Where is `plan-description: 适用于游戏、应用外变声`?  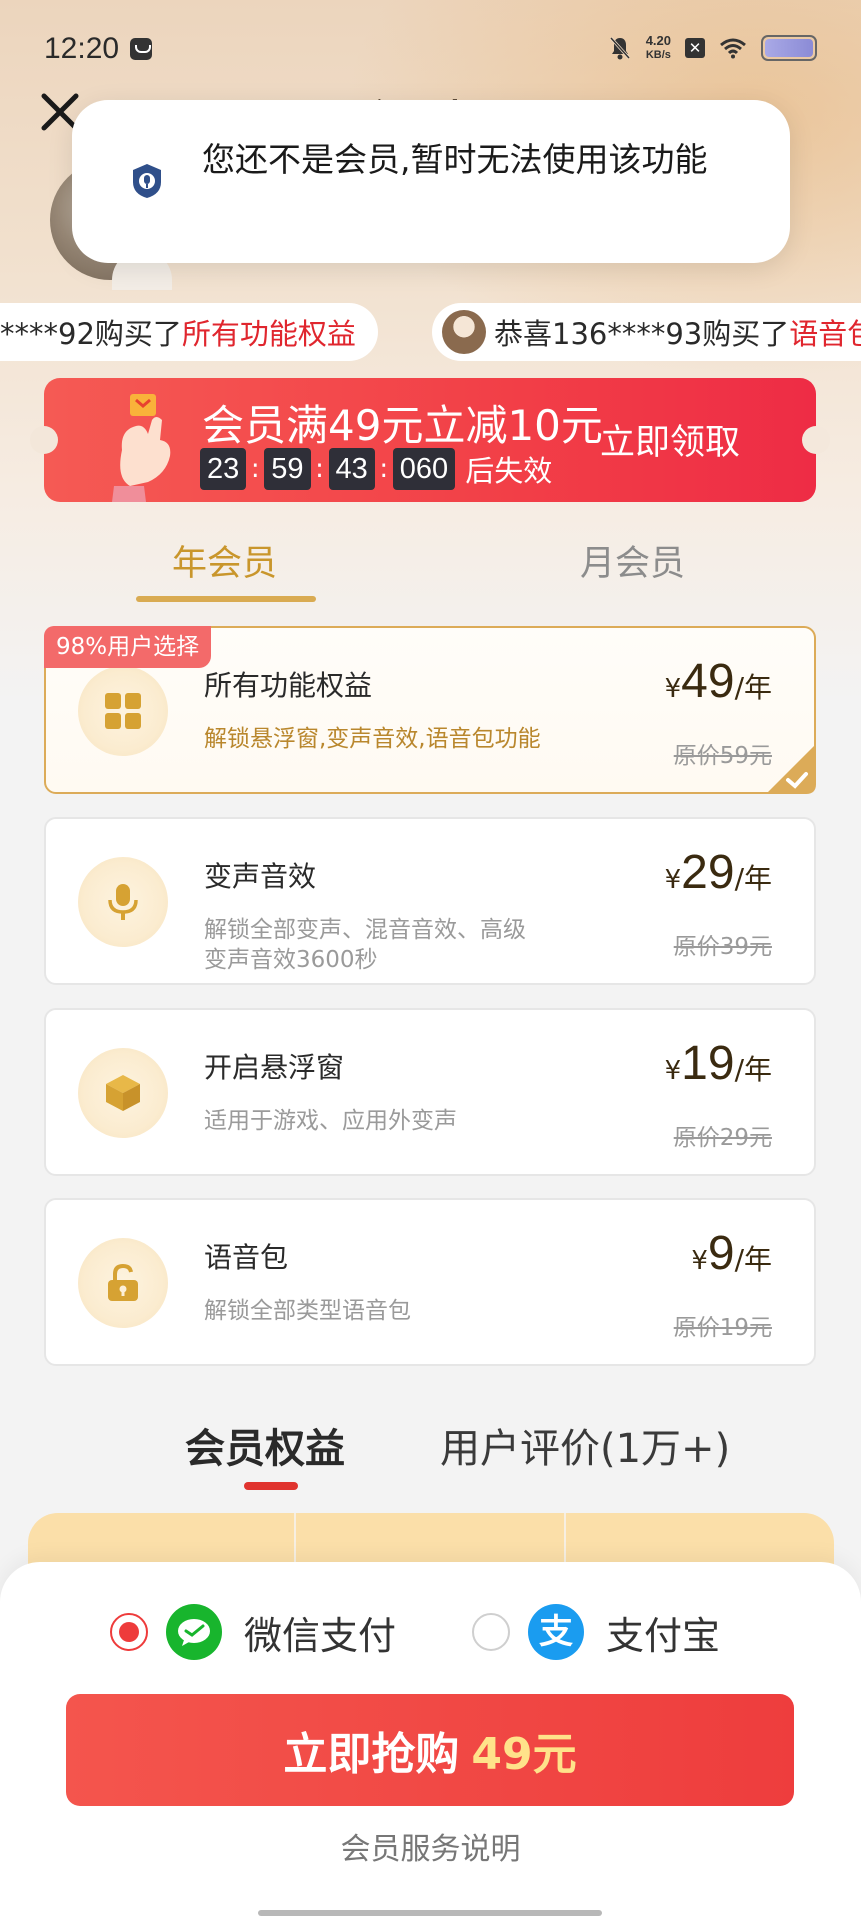
plan-description: 适用于游戏、应用外变声 is located at coordinates (330, 1121).